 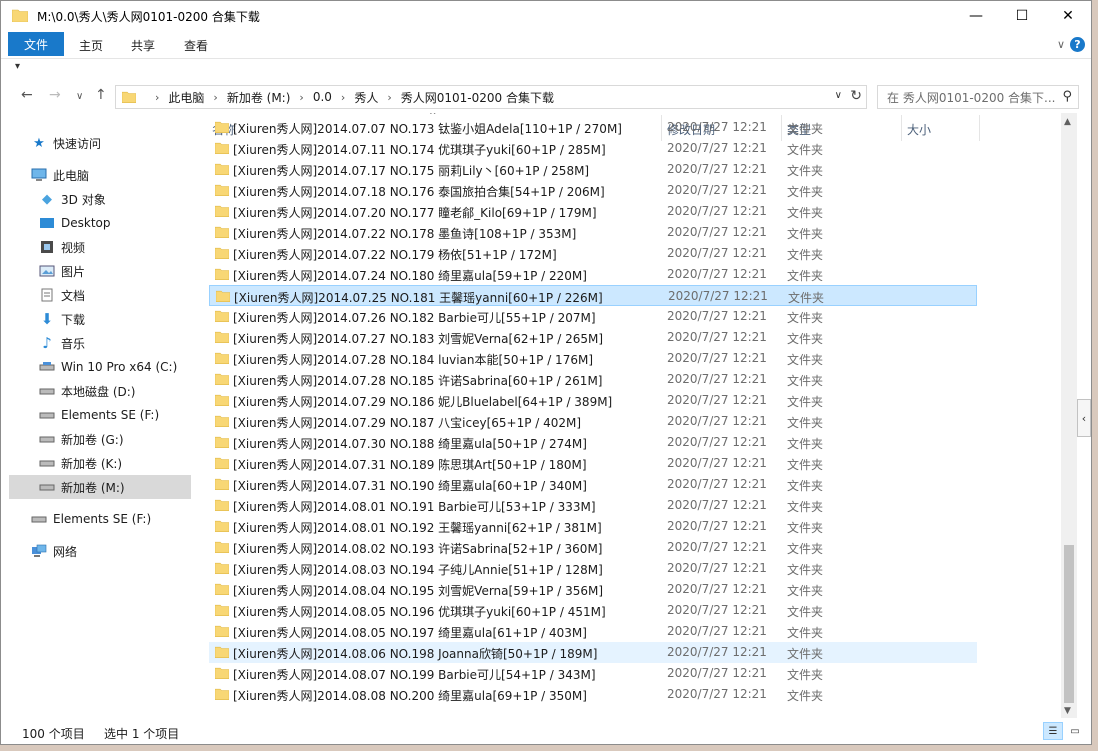 I want to click on sidebar-item-3d-objects: ◆ 3D 对象, so click(x=130, y=199).